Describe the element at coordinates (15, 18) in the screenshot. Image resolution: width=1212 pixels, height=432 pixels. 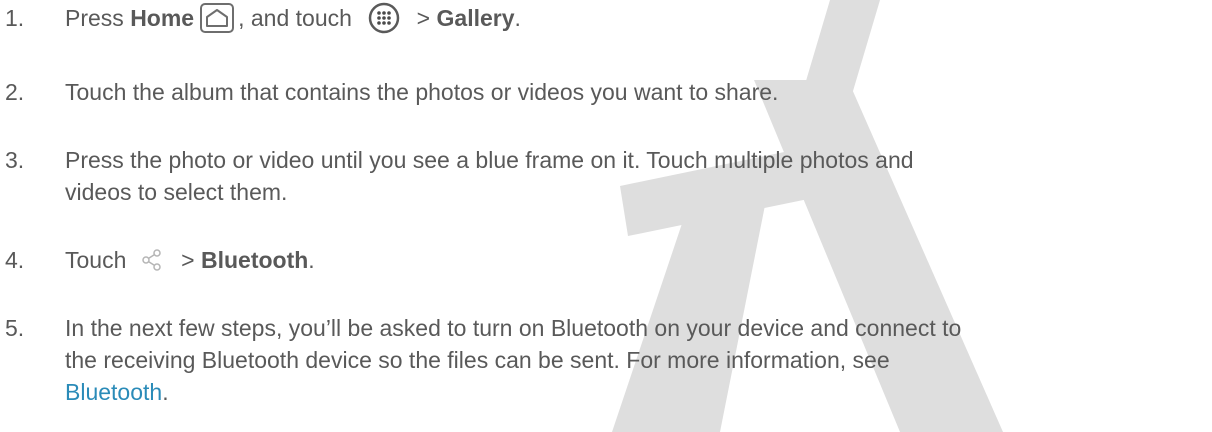
I see `step-number: 1.` at that location.